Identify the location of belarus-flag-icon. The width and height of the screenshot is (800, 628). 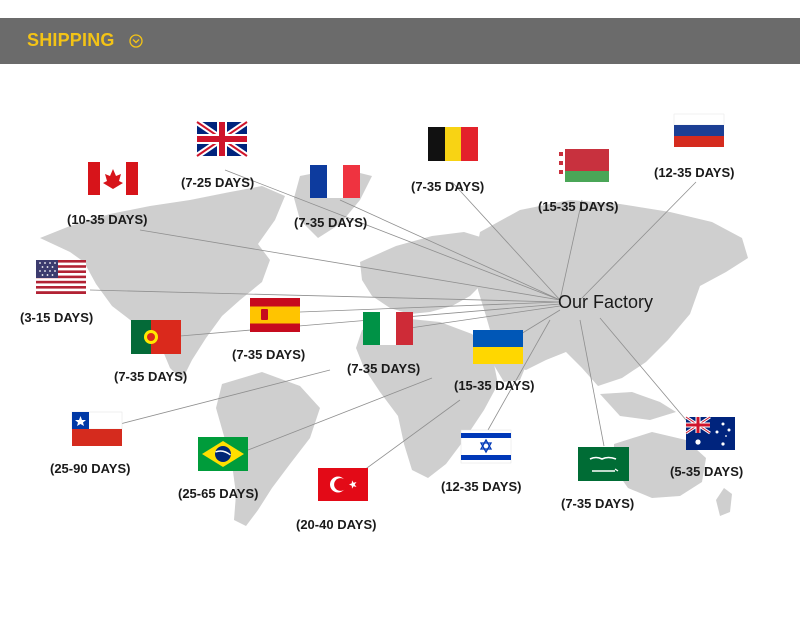
(583, 165).